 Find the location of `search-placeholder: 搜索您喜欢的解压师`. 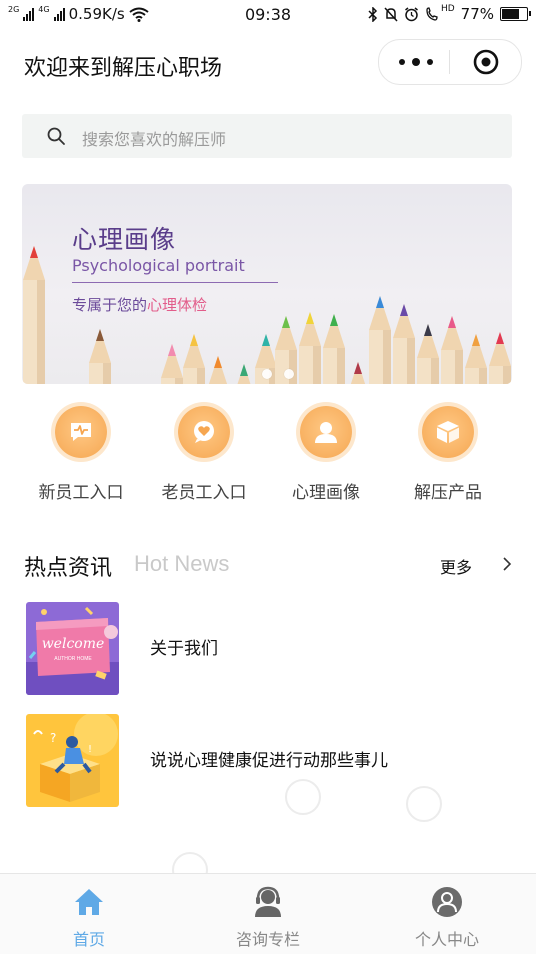

search-placeholder: 搜索您喜欢的解压师 is located at coordinates (154, 139).